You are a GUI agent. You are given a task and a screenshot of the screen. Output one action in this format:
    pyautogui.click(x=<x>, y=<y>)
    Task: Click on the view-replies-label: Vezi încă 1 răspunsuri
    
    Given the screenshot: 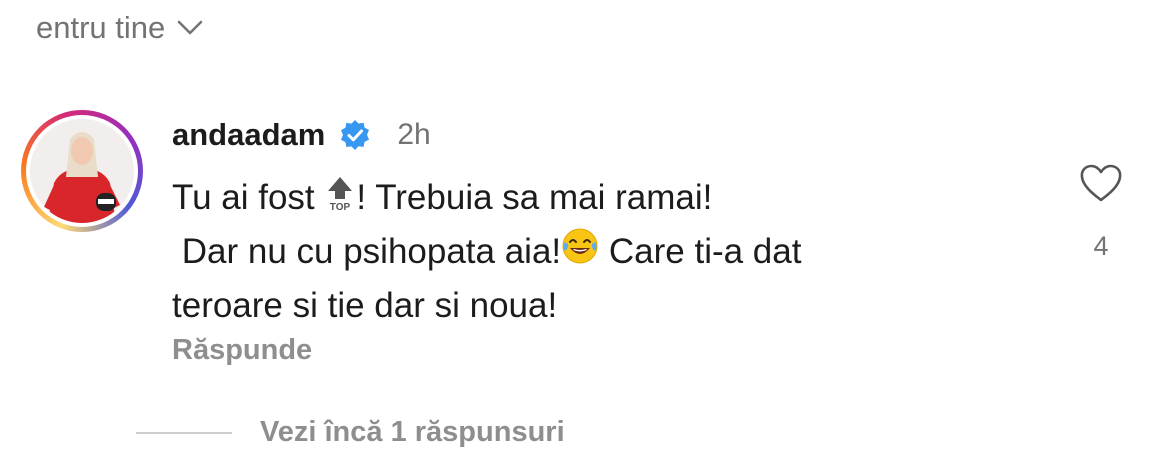 What is the action you would take?
    pyautogui.click(x=412, y=432)
    